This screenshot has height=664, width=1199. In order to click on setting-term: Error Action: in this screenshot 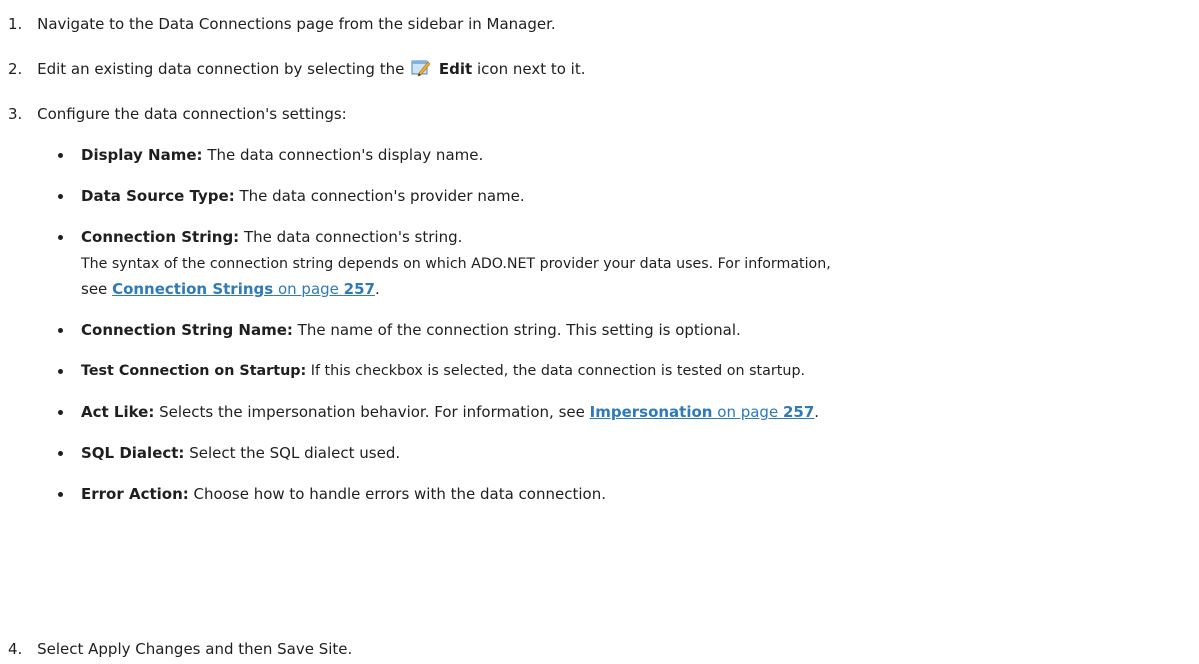, I will do `click(135, 494)`.